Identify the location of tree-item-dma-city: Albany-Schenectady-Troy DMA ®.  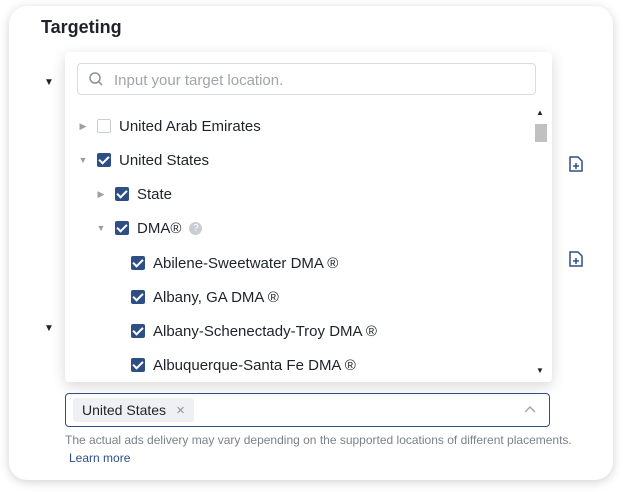
(254, 331).